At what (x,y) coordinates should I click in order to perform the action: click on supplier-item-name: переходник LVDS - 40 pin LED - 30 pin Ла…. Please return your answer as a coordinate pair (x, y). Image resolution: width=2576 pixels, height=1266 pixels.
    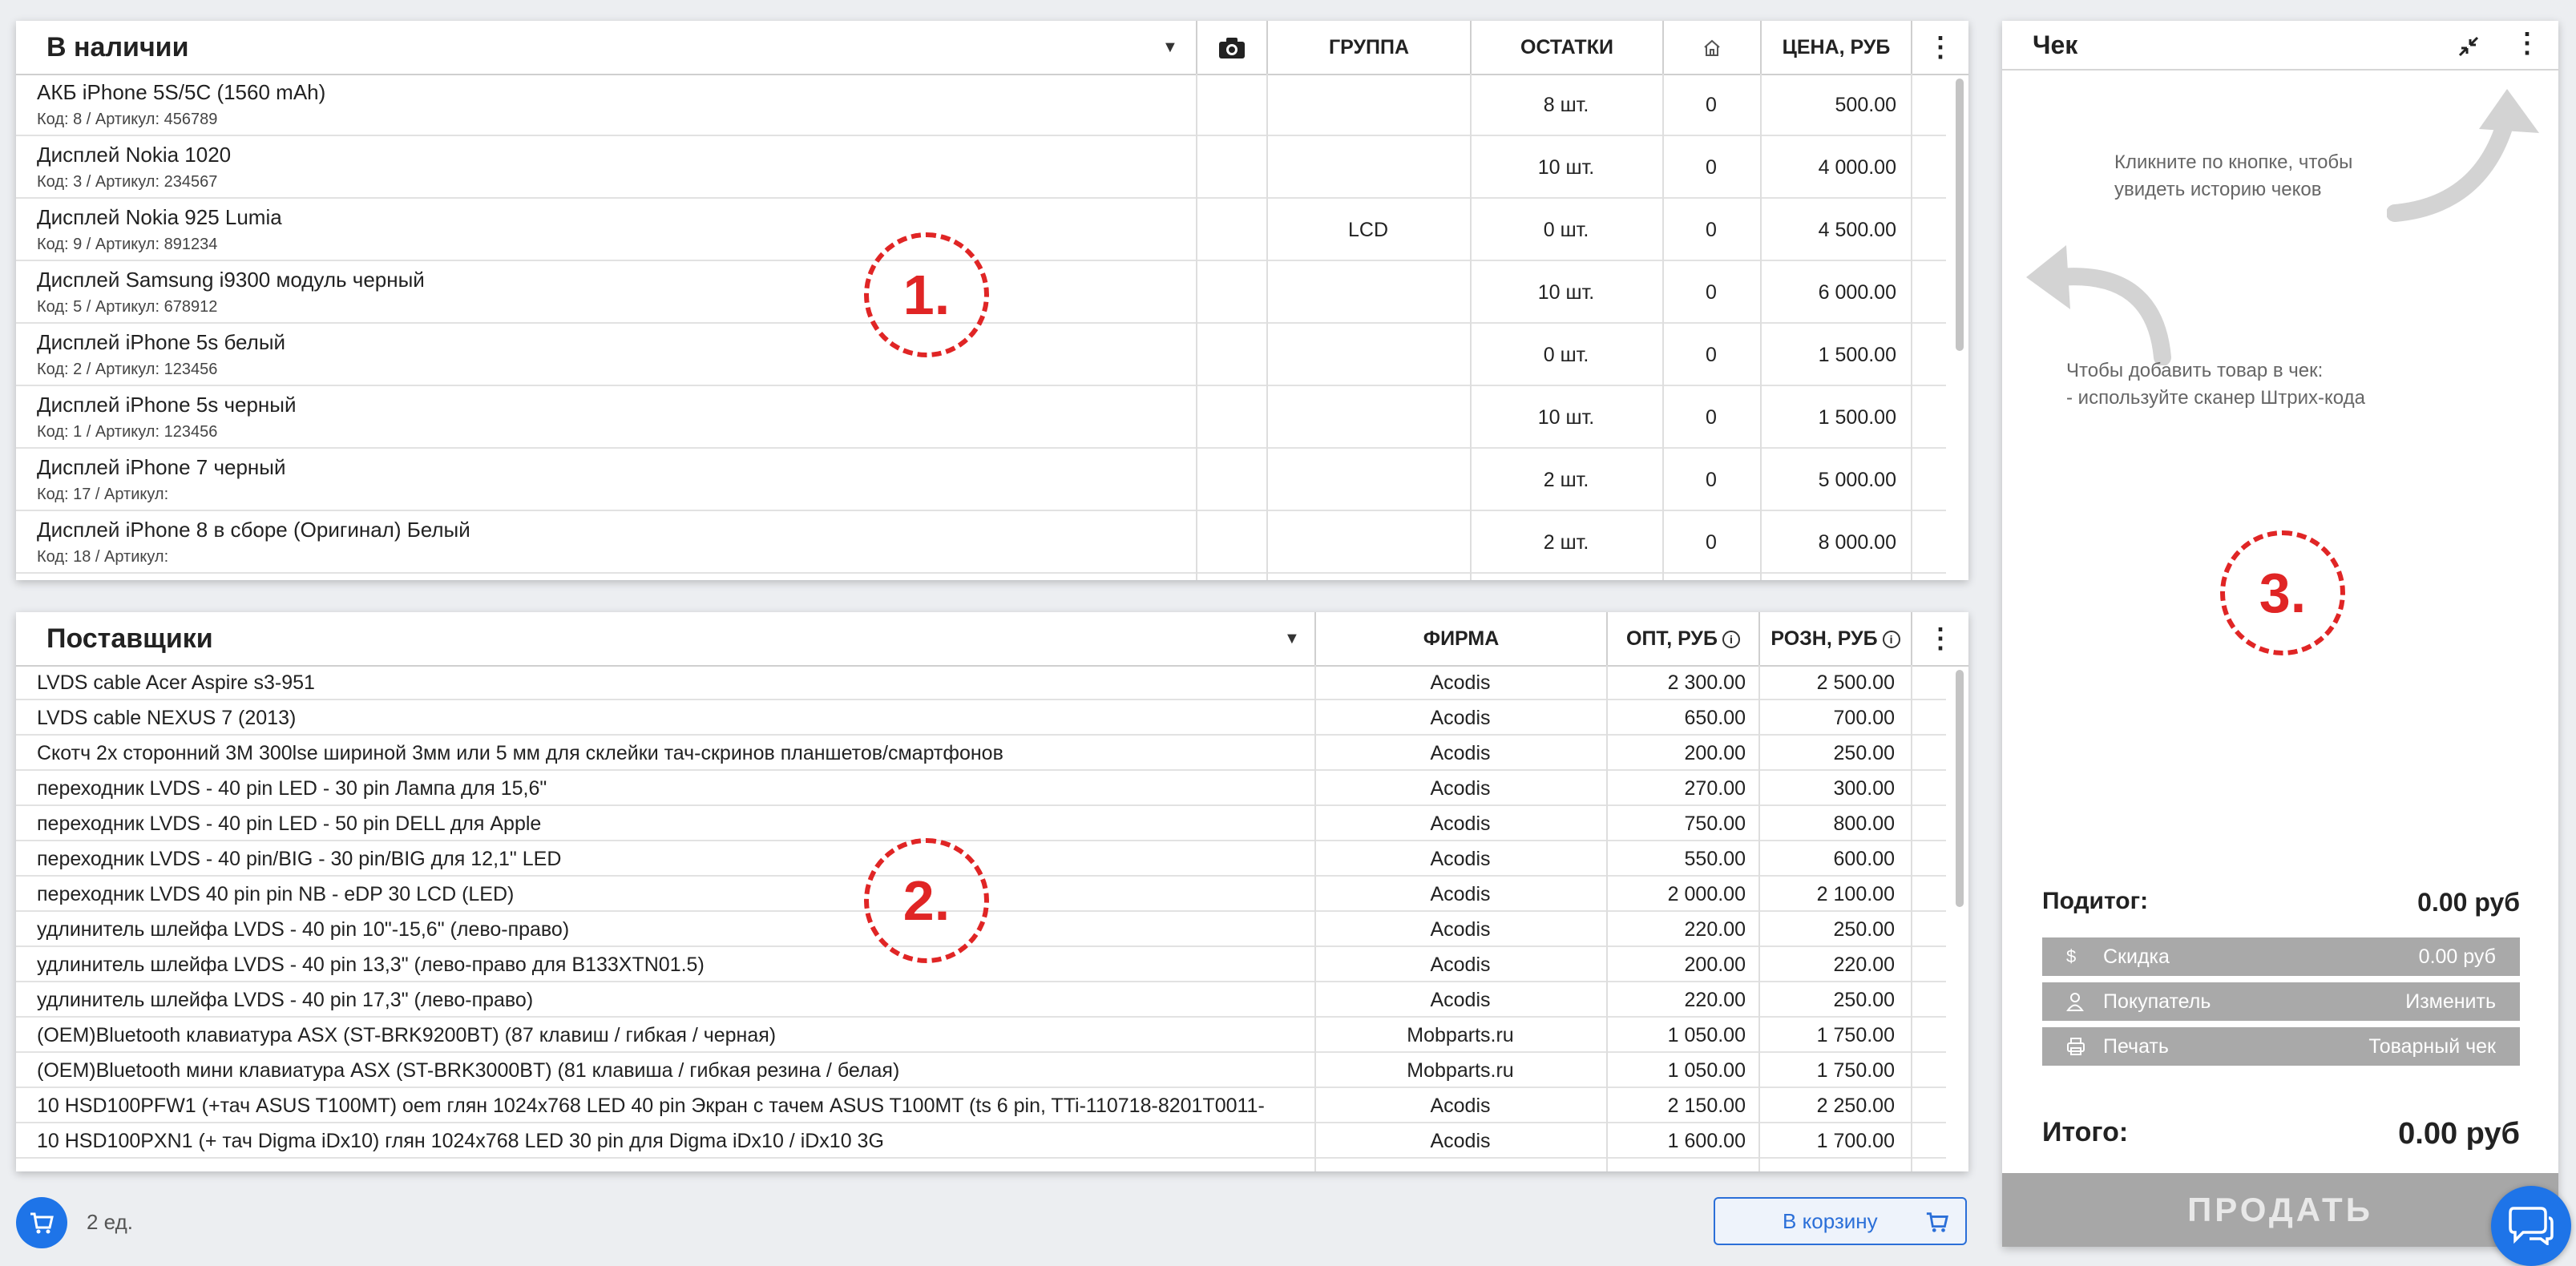
    Looking at the image, I should click on (292, 788).